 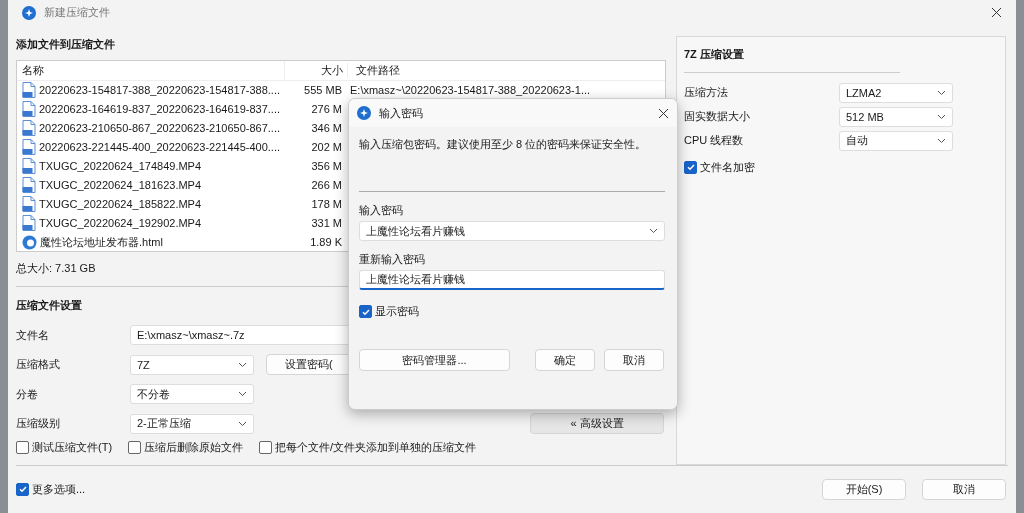 What do you see at coordinates (392, 259) in the screenshot?
I see `field-label: 重新输入密码` at bounding box center [392, 259].